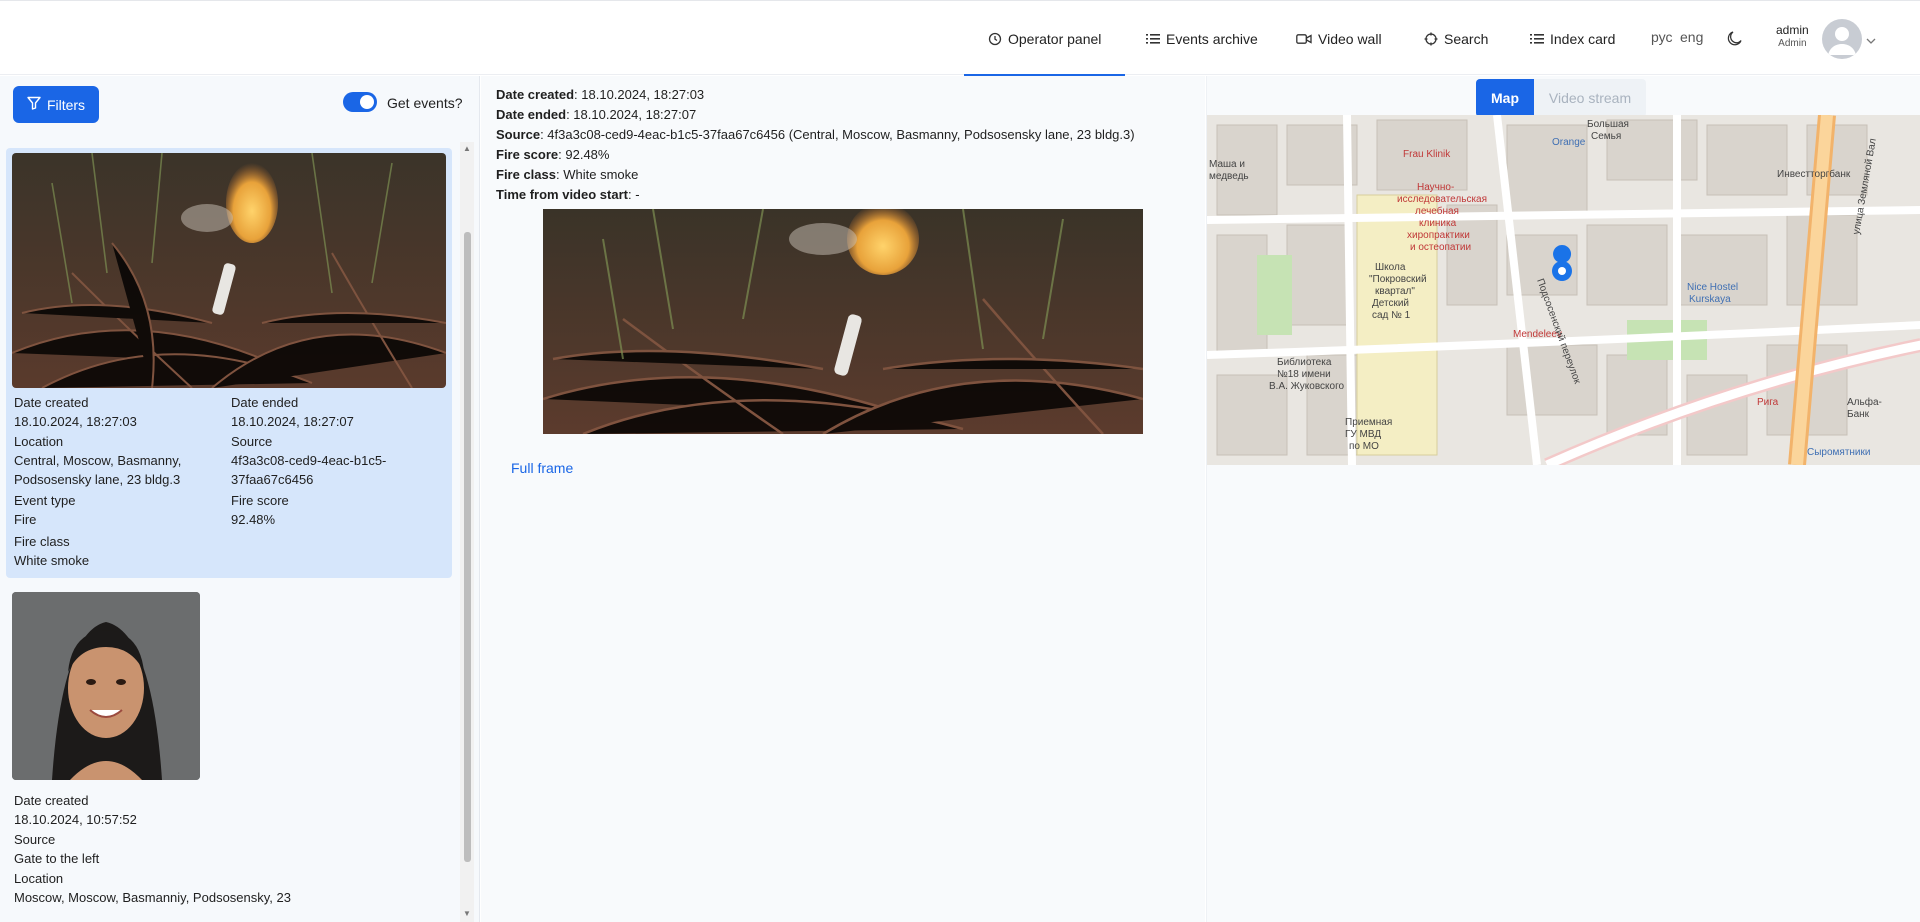 This screenshot has height=922, width=1920. I want to click on svg-text: №18 имени, so click(1304, 374).